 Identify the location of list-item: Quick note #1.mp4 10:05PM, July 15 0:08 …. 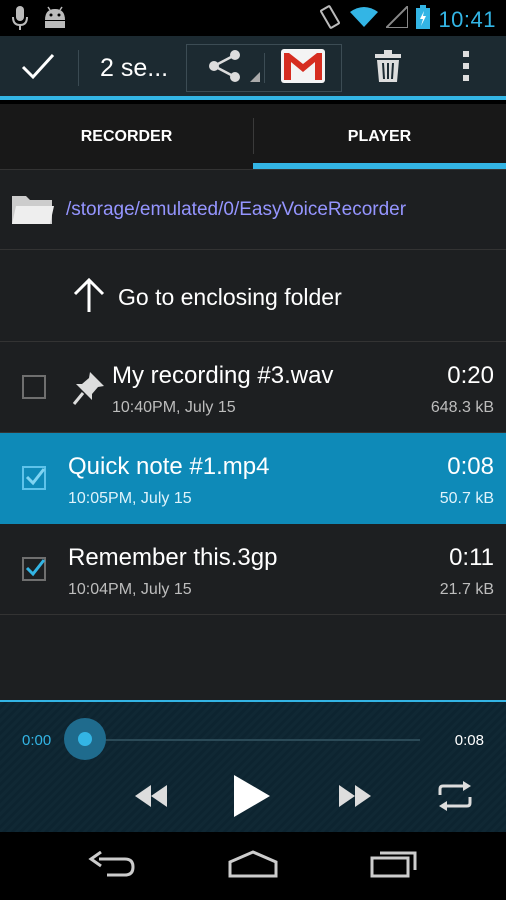
(253, 478).